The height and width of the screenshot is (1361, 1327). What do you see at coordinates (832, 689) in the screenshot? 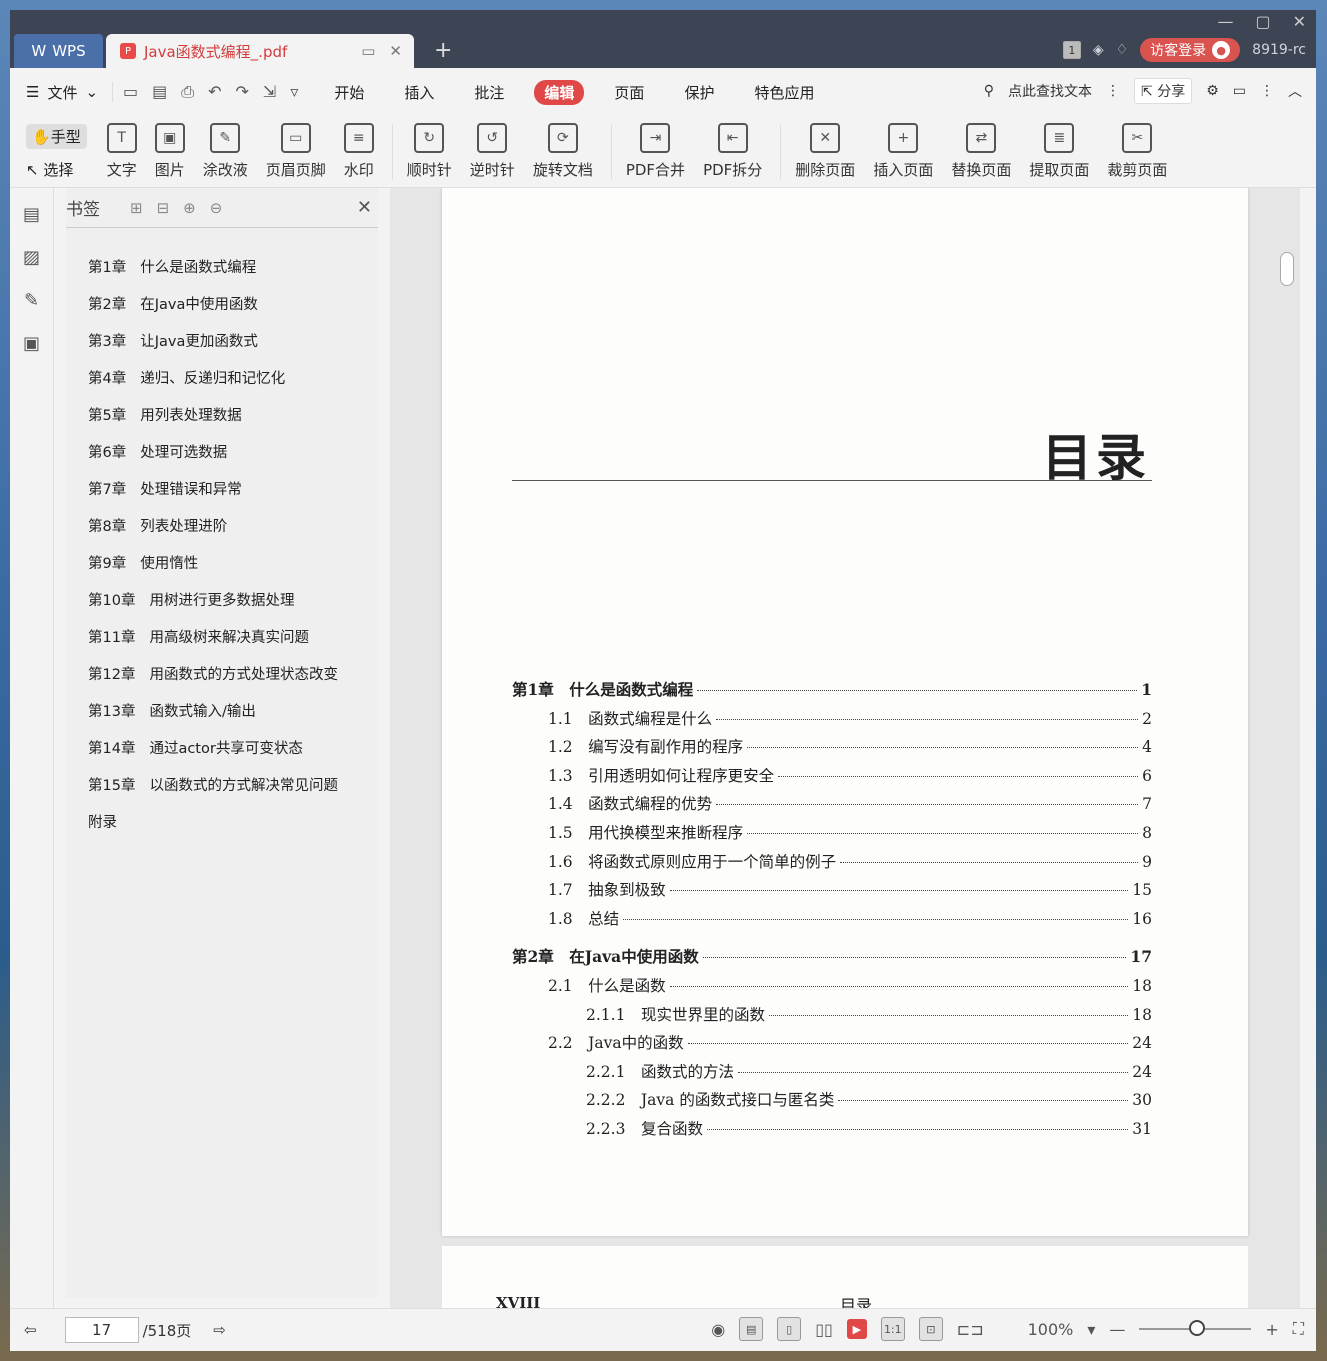
I see `toc-entry: 第1章 什么是函数式编程 1` at bounding box center [832, 689].